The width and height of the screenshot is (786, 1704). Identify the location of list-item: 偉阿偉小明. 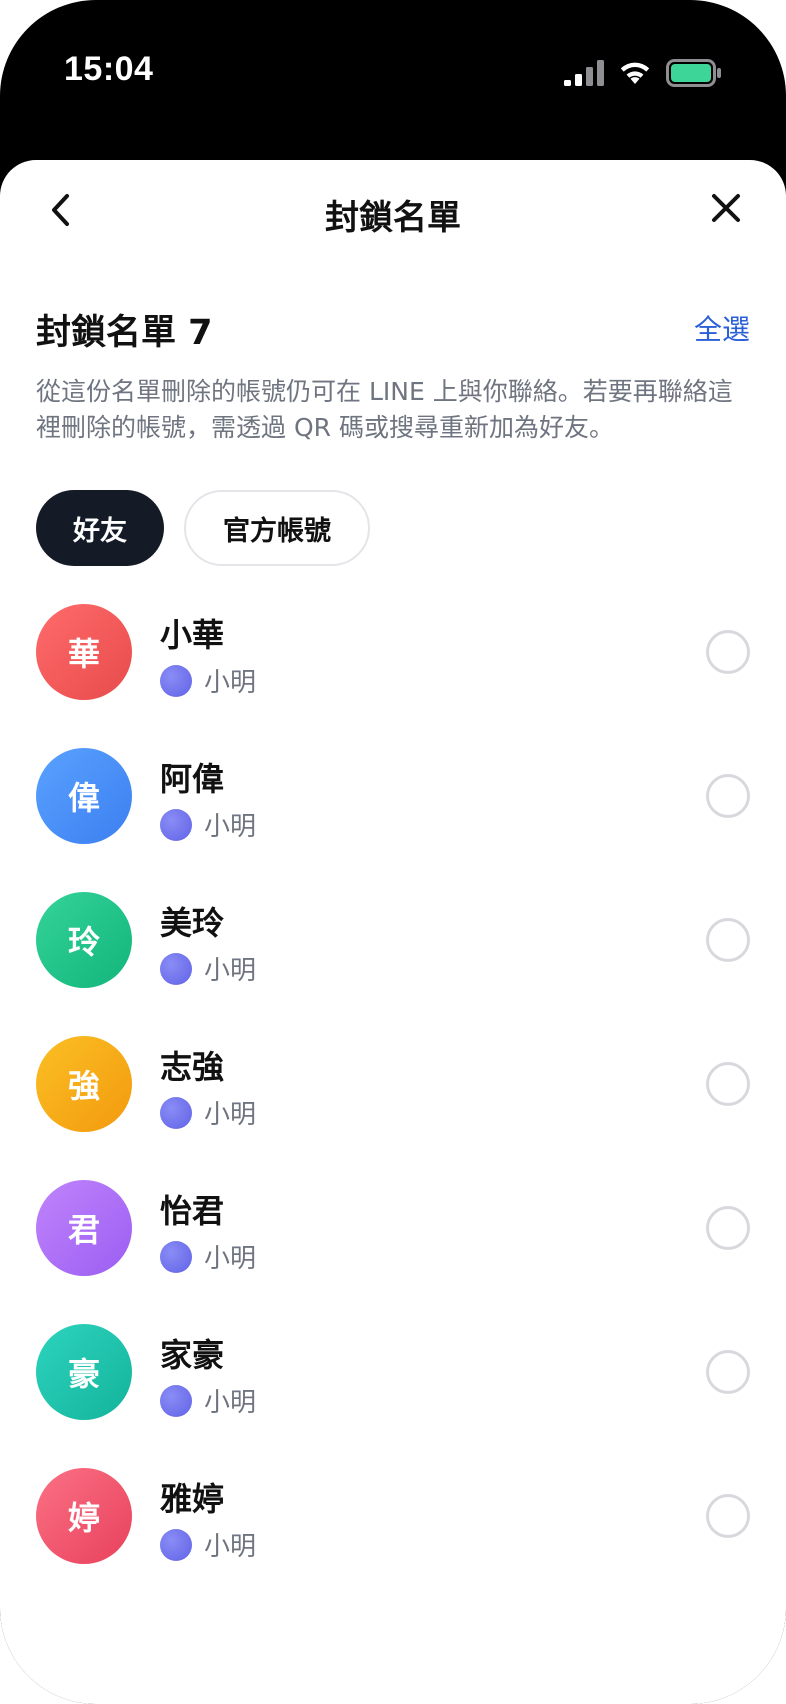
(393, 820).